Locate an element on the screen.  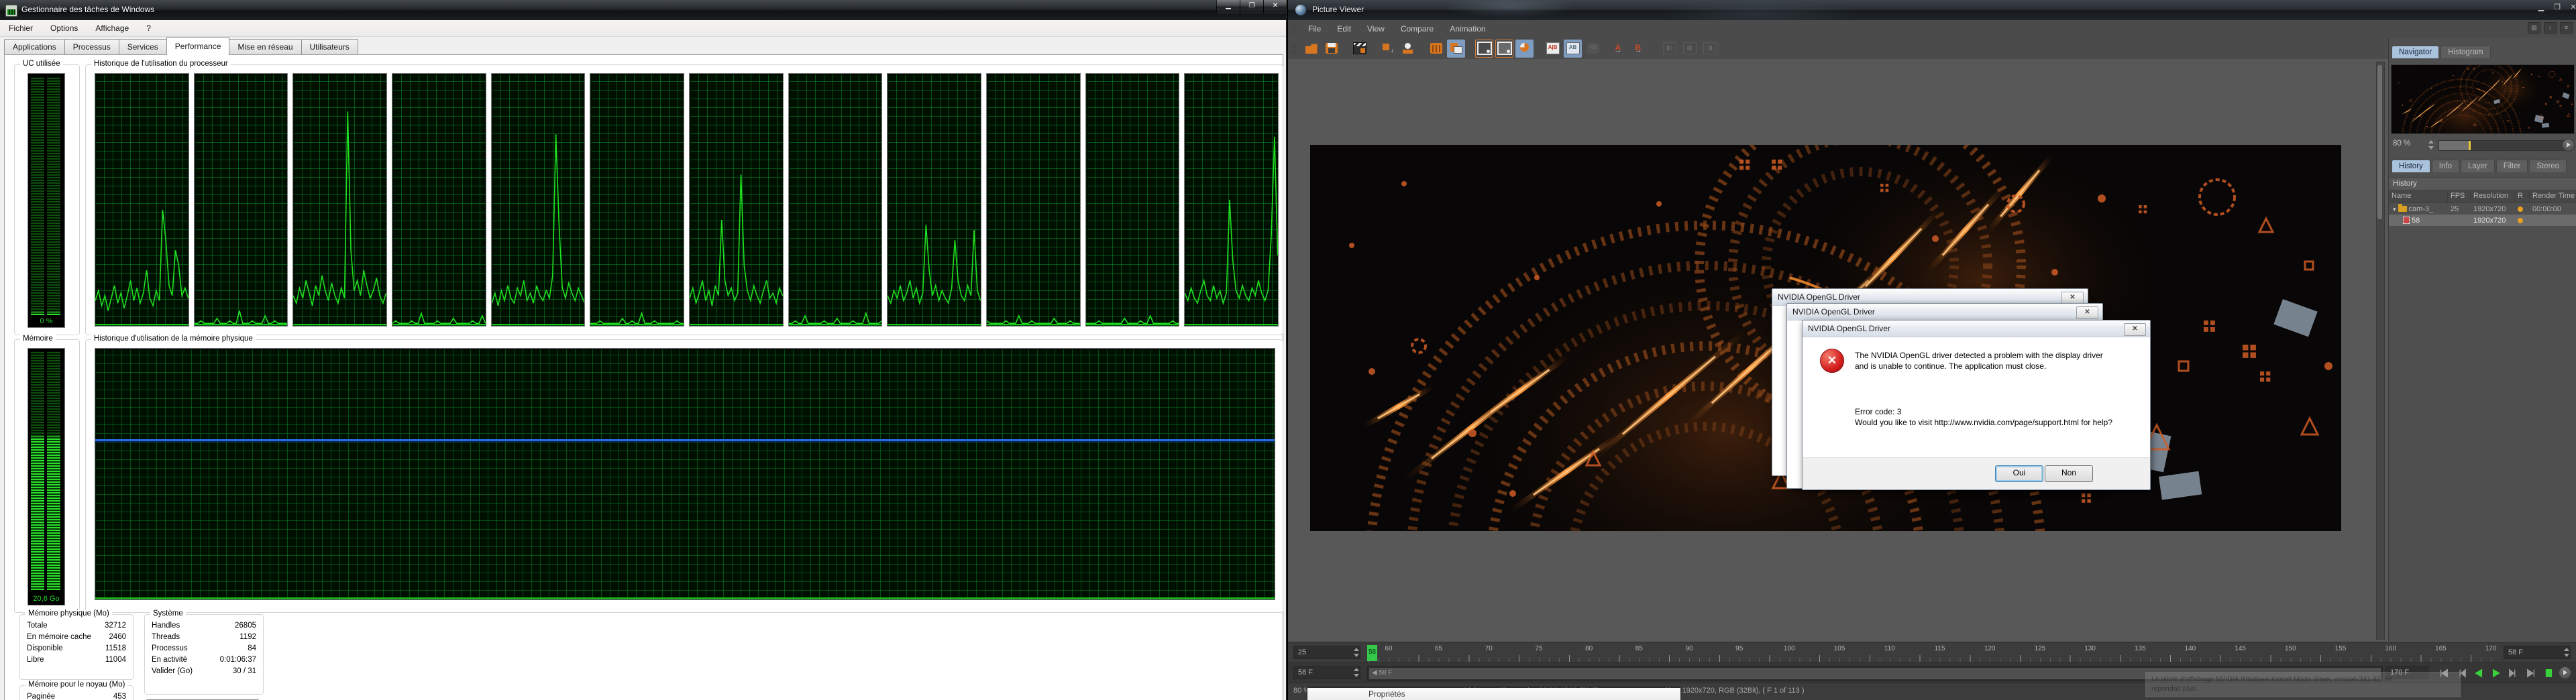
stat-value: 84 is located at coordinates (252, 648).